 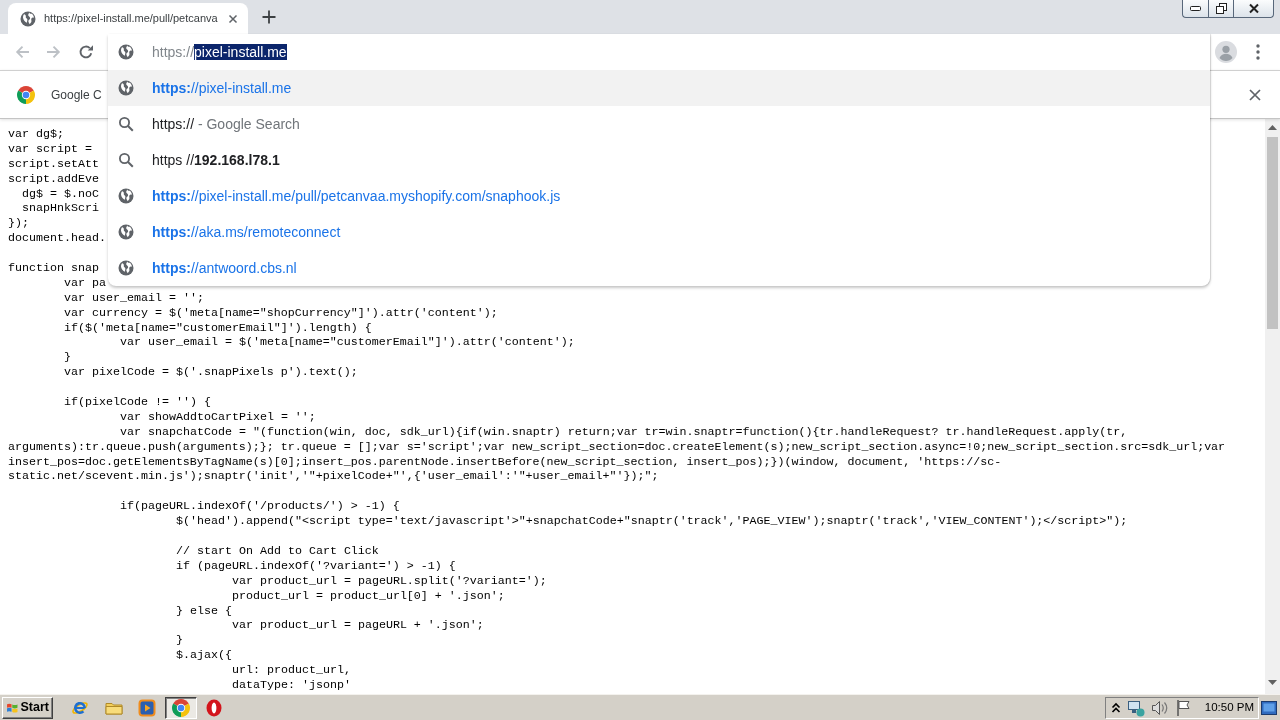 What do you see at coordinates (652, 521) in the screenshot?
I see `code-line: $('head').append("<script type='text/javascript'>"+snapchatCode+"snaptr('track','PAGE_VIEW');snaptr('track','VIEW_CONTENT');</script>");` at bounding box center [652, 521].